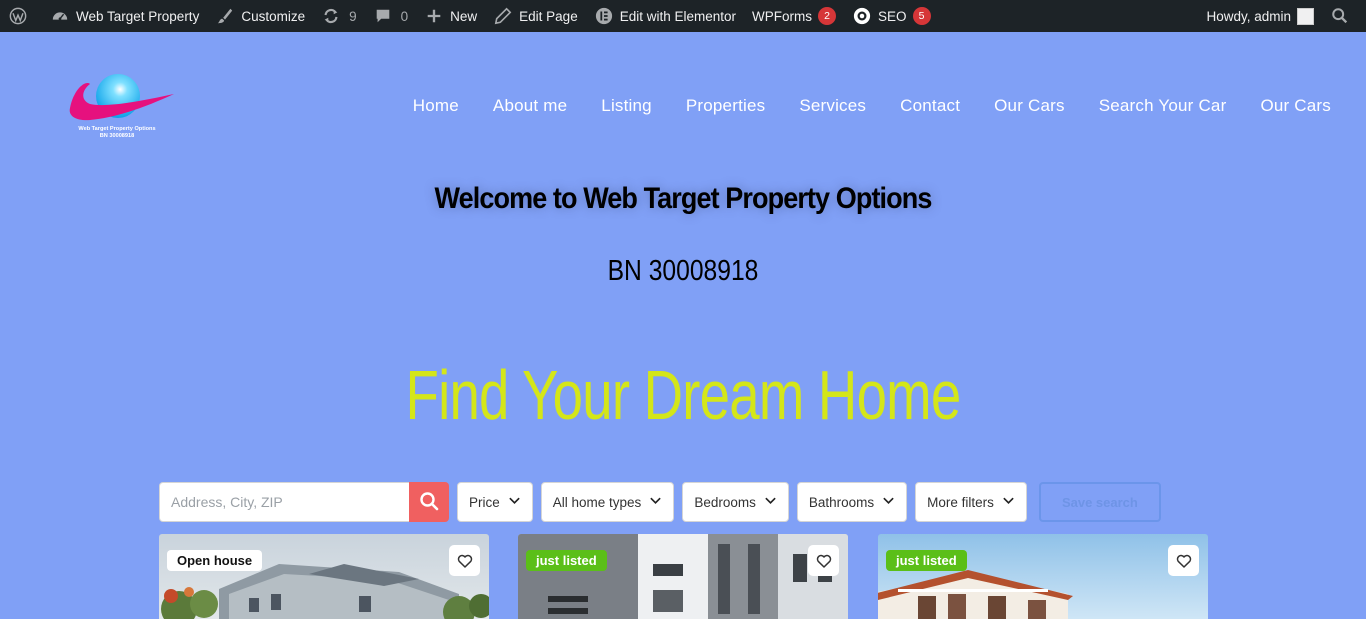  I want to click on listing-card: Open house, so click(324, 576).